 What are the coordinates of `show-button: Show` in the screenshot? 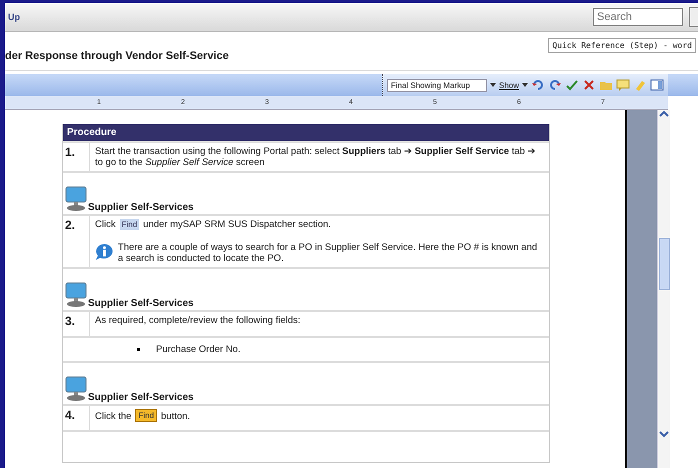 It's located at (508, 85).